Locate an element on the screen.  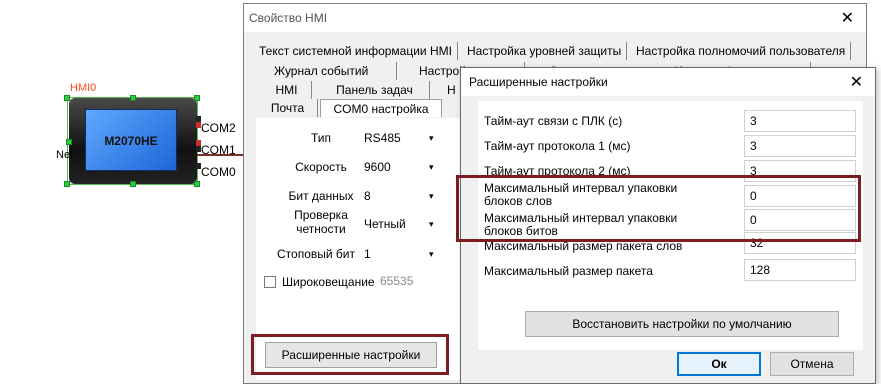
protocol-timeout1-label: Тайм-аут протокола 1 (мс) is located at coordinates (557, 146).